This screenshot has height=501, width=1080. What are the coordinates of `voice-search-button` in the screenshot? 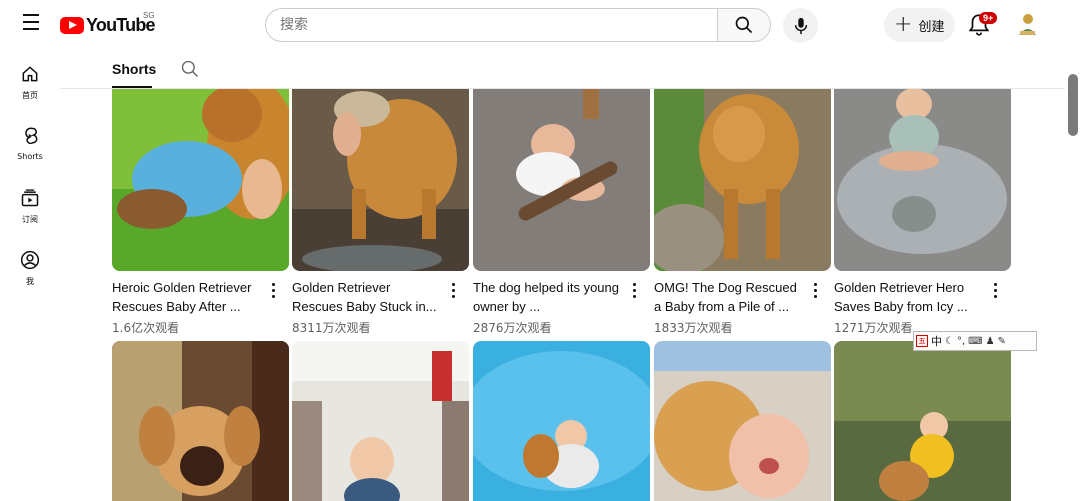 It's located at (800, 25).